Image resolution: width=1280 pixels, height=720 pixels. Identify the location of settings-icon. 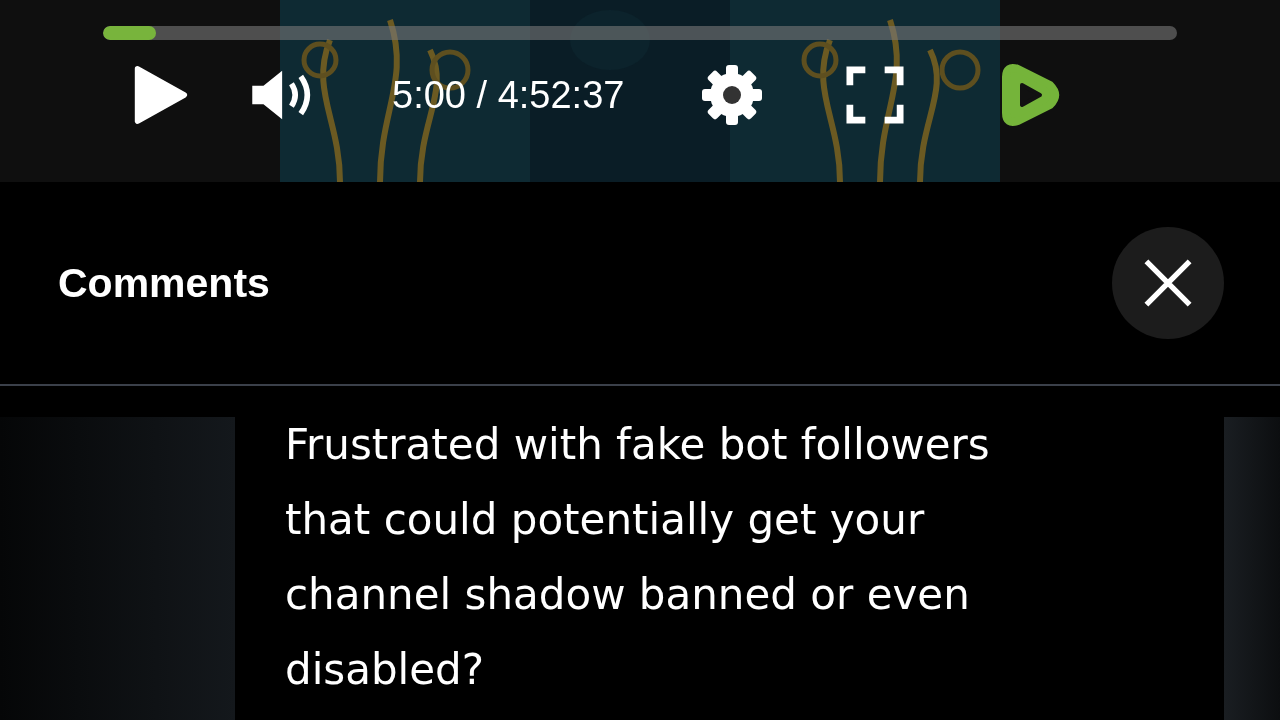
(732, 95).